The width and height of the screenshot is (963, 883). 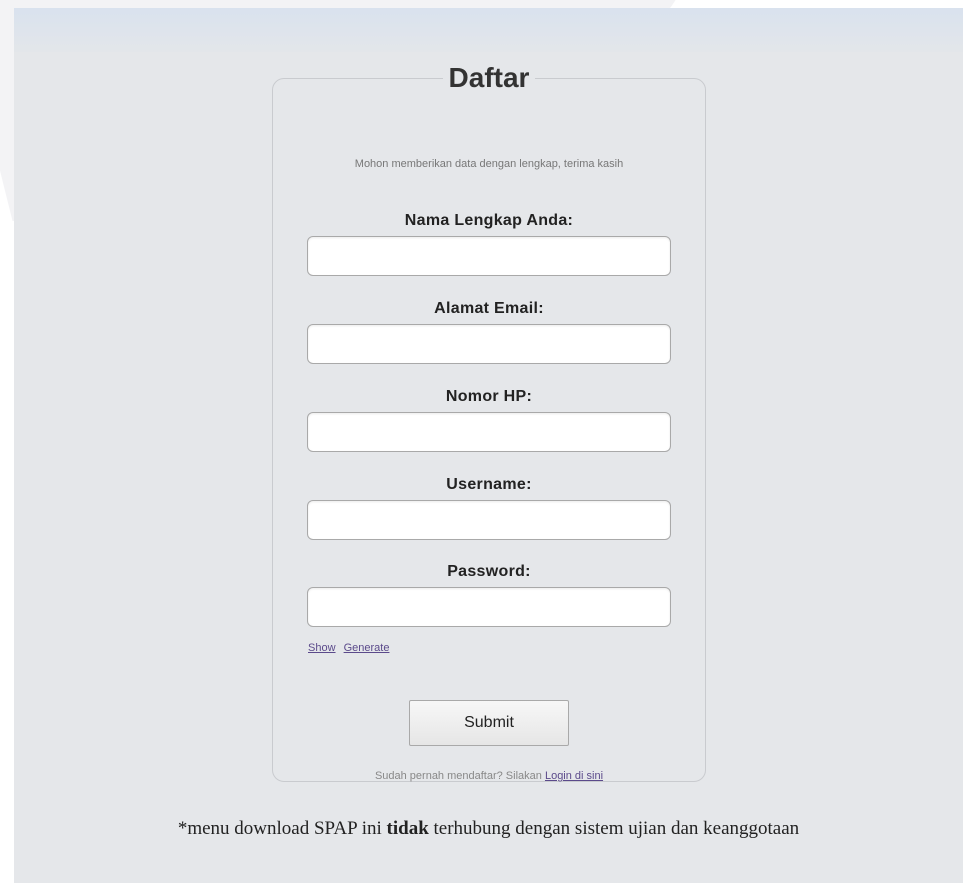 I want to click on nomor-hp-input, so click(x=489, y=432).